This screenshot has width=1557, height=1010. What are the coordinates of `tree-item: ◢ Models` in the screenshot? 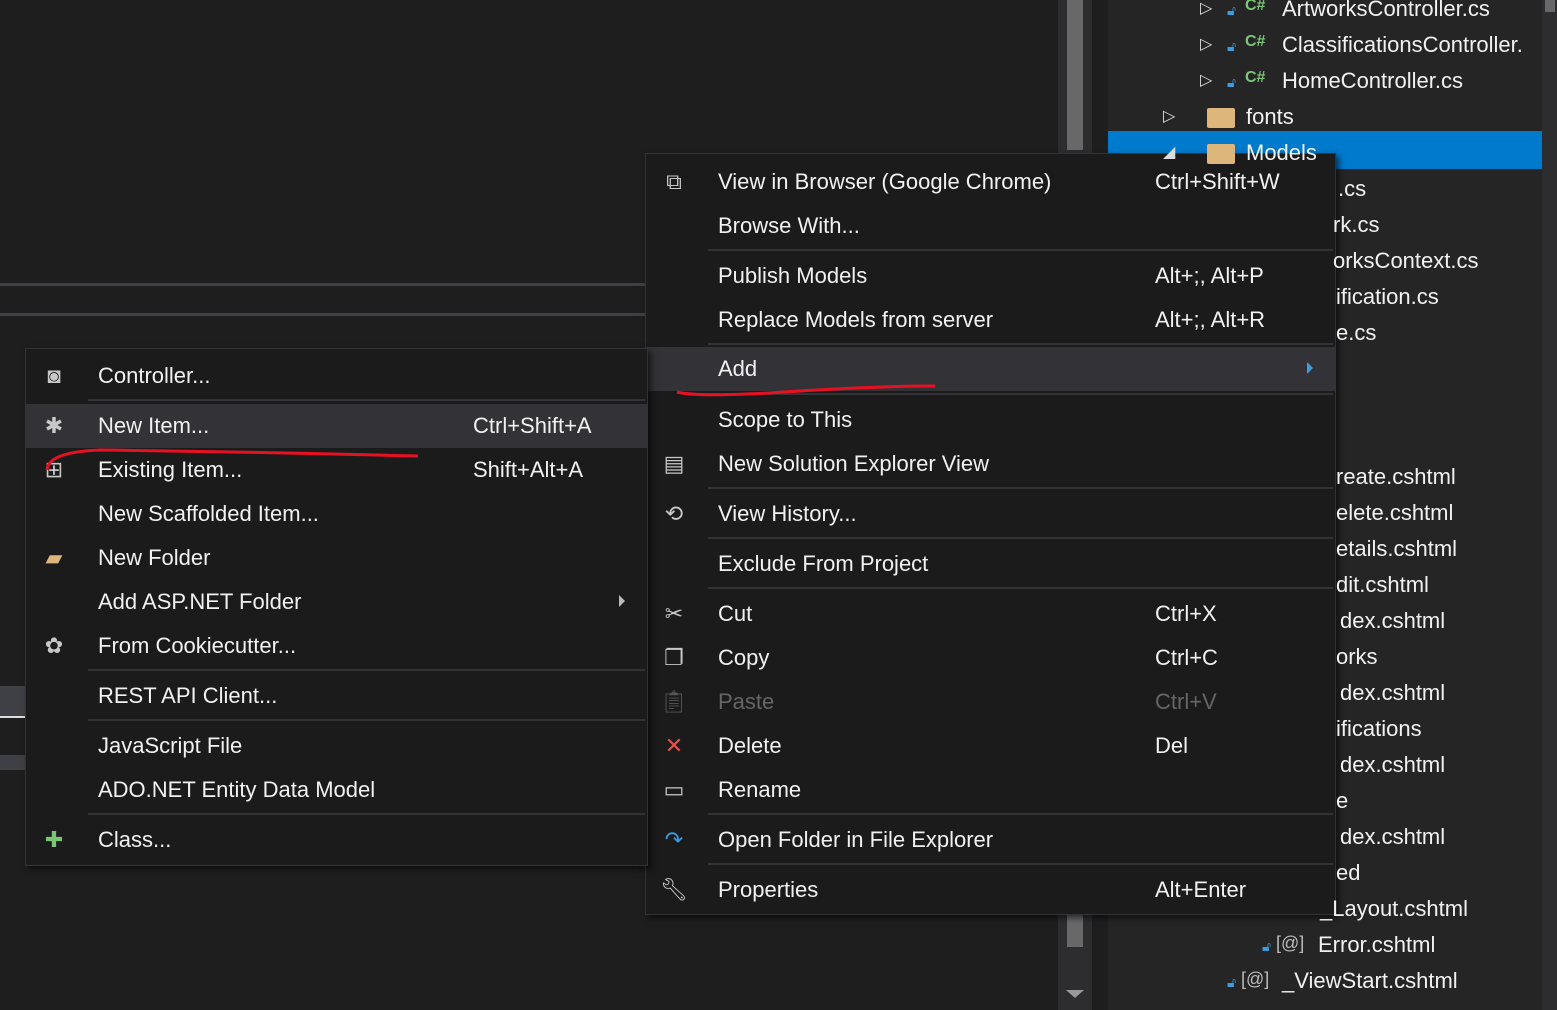 It's located at (1352, 153).